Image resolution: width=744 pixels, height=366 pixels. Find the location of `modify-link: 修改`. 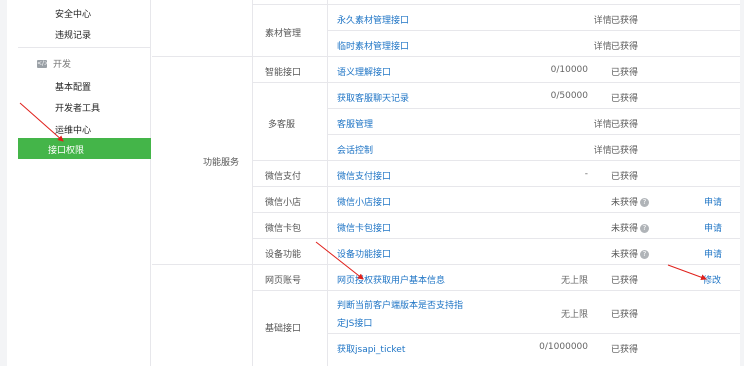

modify-link: 修改 is located at coordinates (712, 279).